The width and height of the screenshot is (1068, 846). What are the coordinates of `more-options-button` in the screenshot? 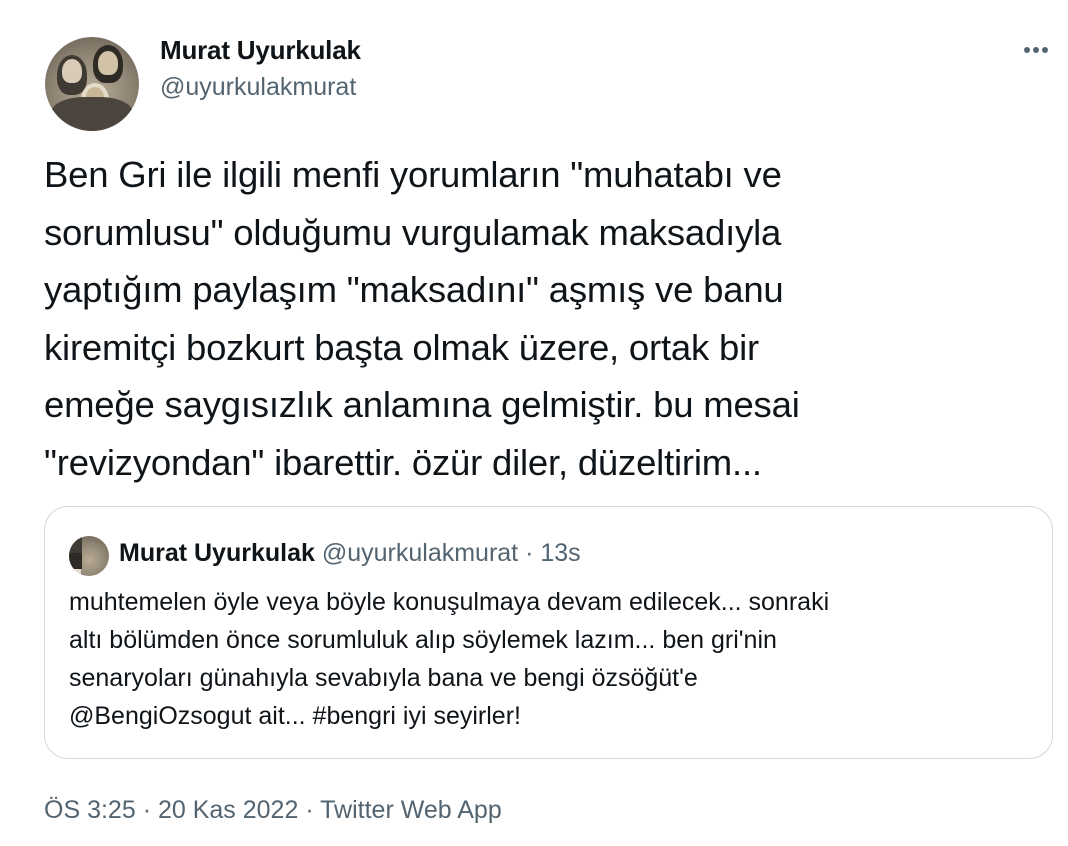 It's located at (1036, 50).